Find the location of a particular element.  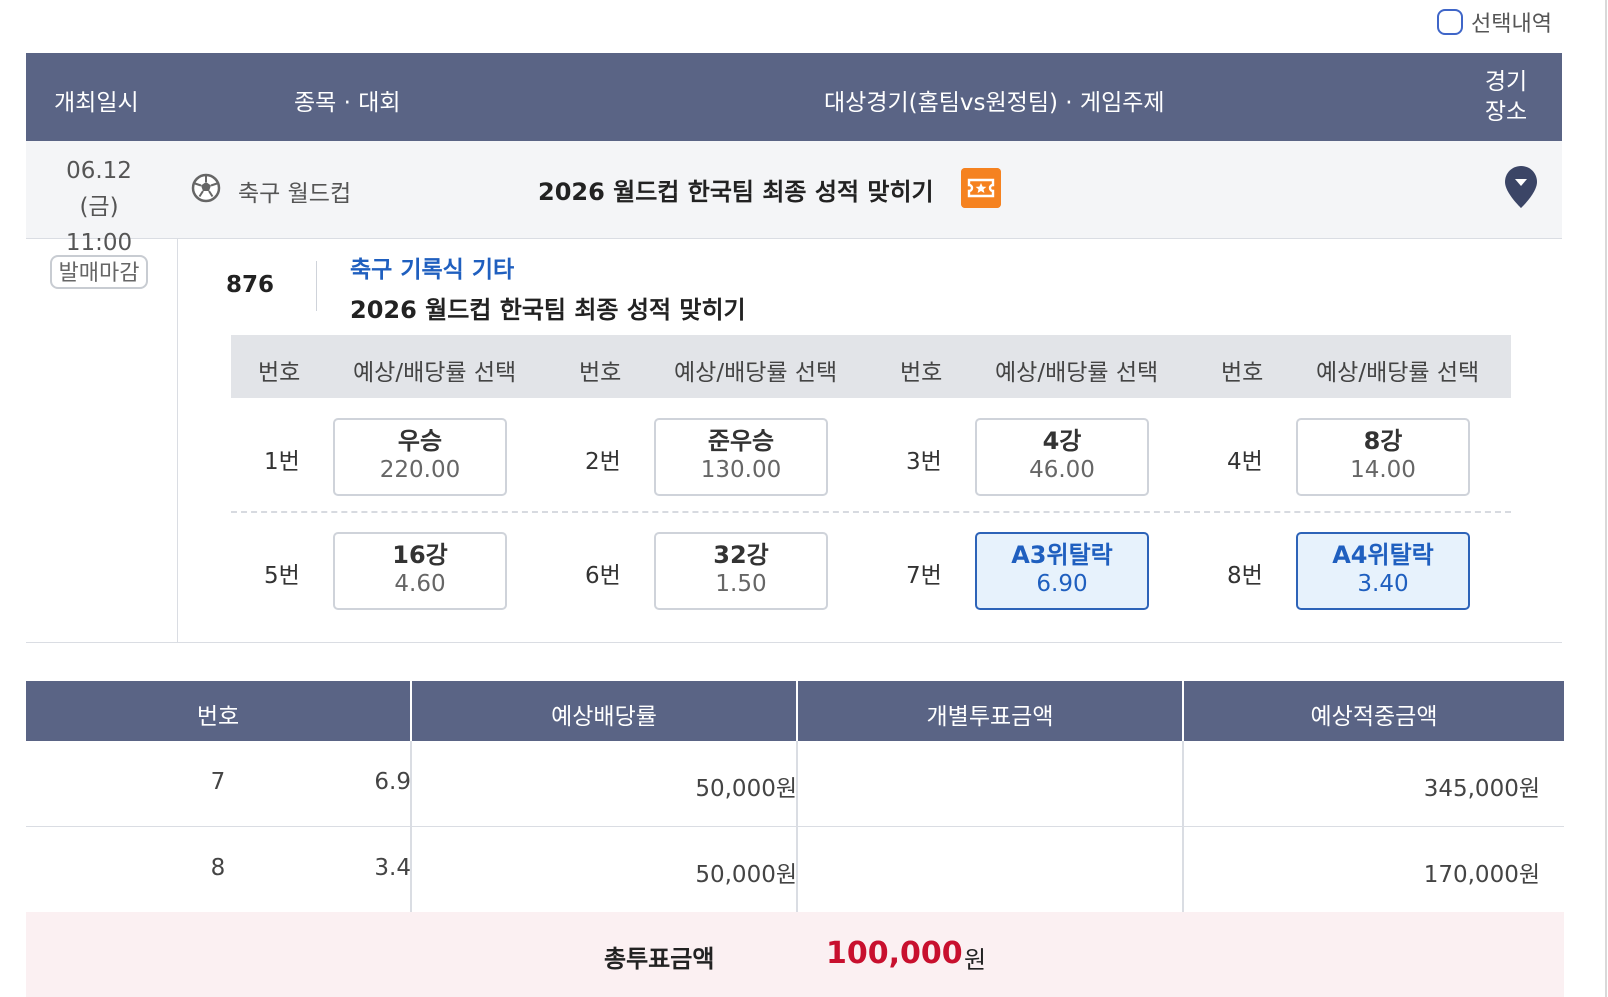

total-row: 총투표금액 100,000 원 is located at coordinates (795, 954).